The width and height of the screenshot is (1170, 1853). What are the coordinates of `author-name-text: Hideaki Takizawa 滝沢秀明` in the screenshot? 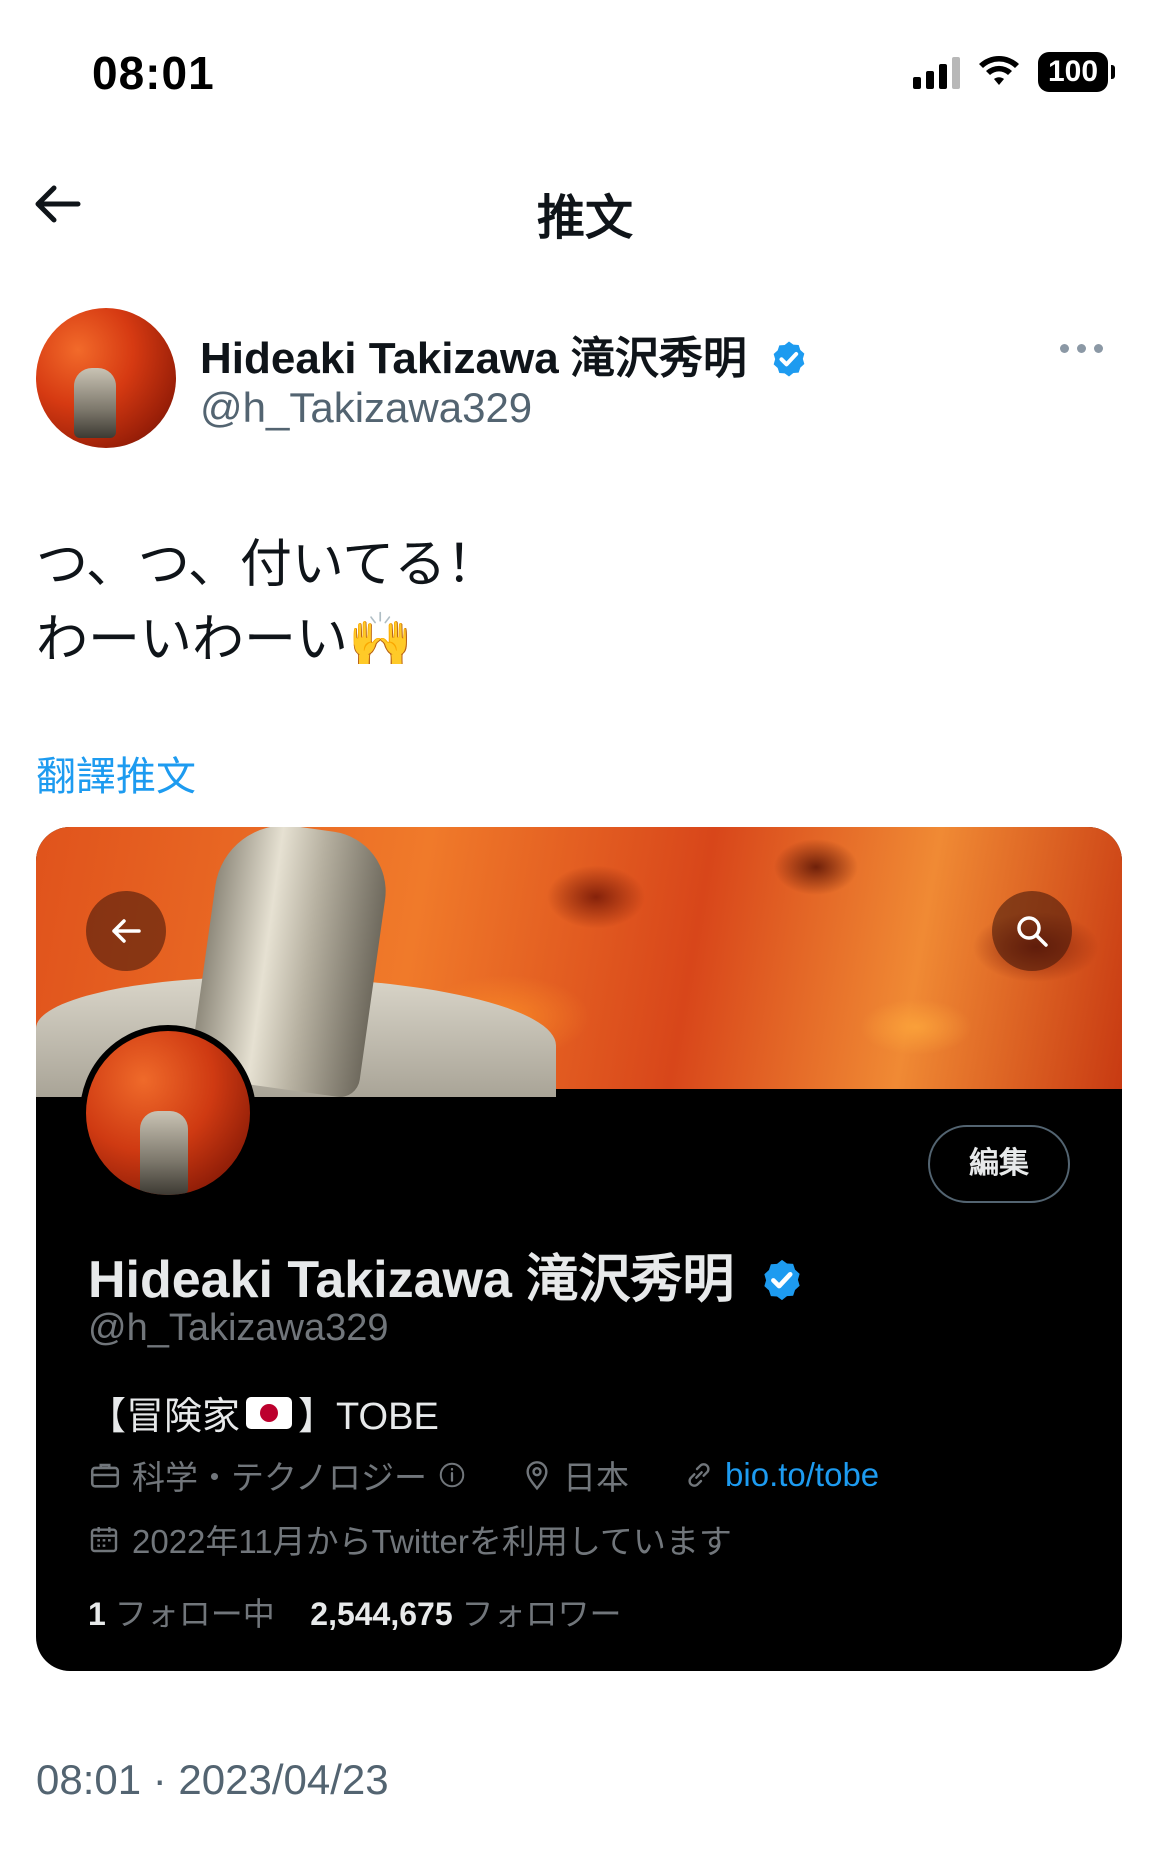 It's located at (473, 358).